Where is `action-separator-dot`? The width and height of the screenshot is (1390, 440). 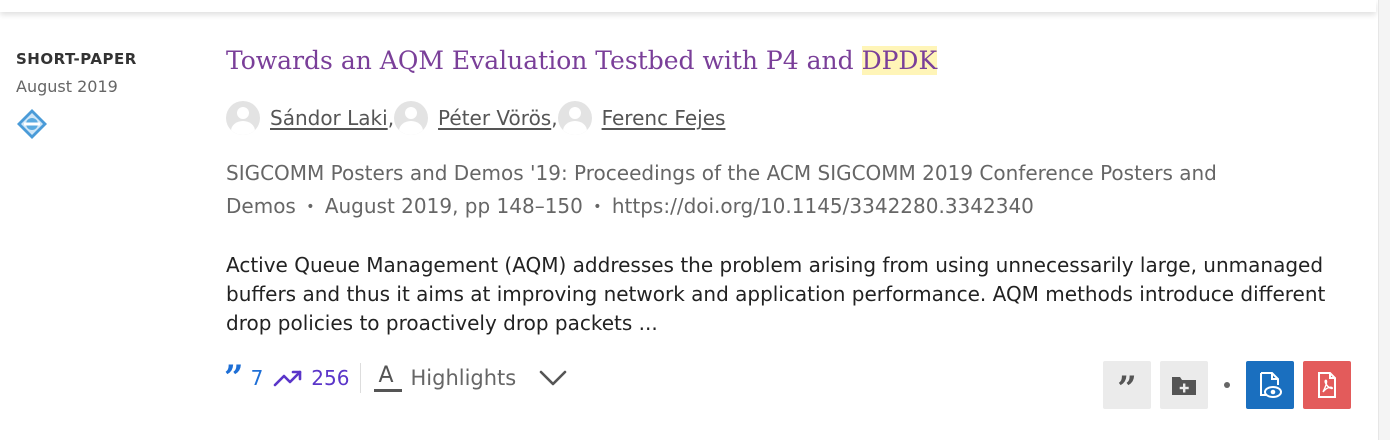
action-separator-dot is located at coordinates (1227, 385).